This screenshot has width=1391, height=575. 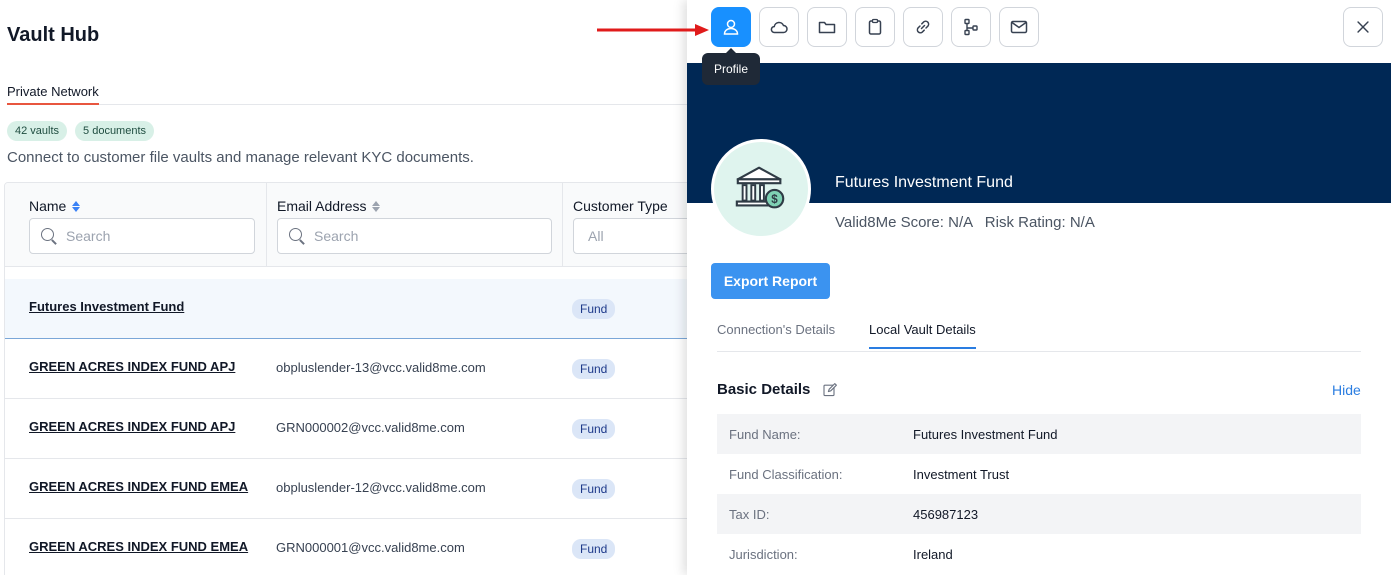 I want to click on name-search-field, so click(x=142, y=236).